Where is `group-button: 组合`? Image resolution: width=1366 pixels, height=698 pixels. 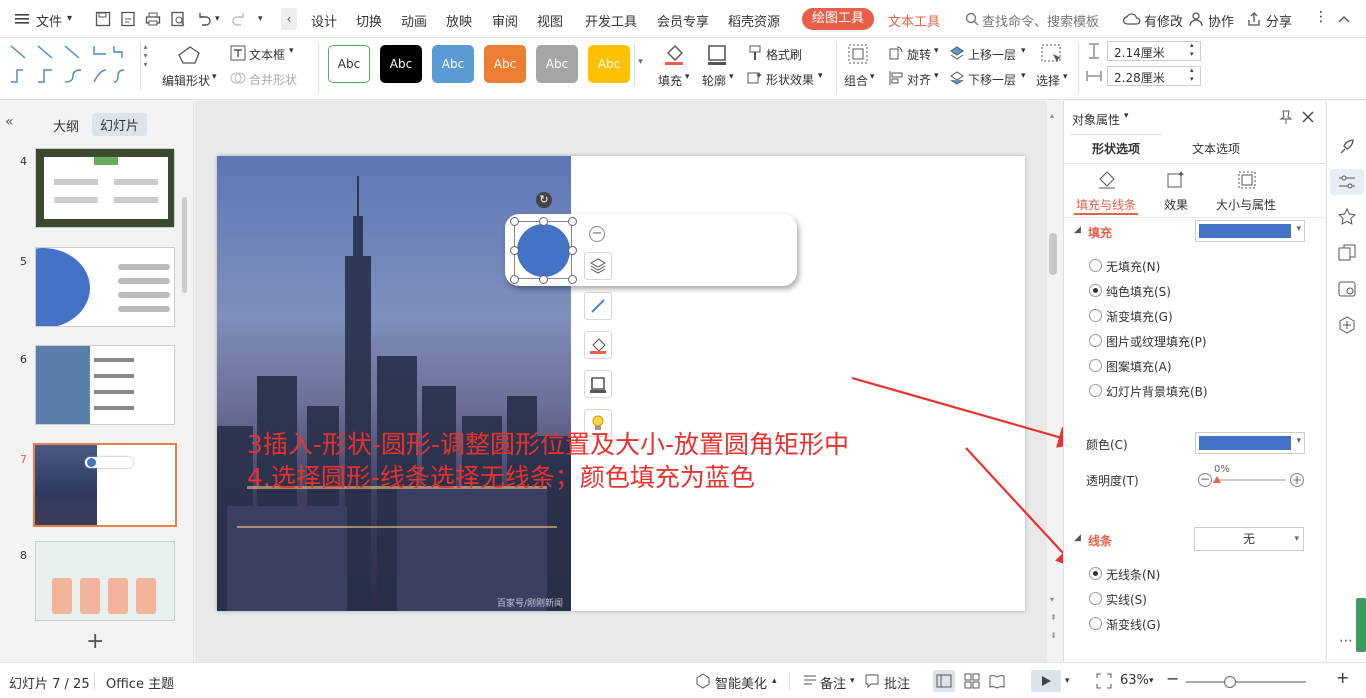
group-button: 组合 is located at coordinates (856, 80).